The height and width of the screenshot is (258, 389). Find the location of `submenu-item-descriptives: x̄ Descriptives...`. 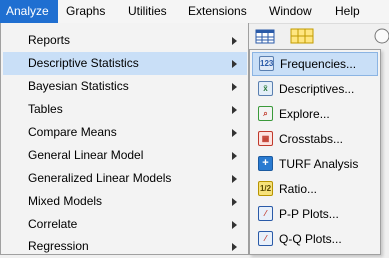

submenu-item-descriptives: x̄ Descriptives... is located at coordinates (315, 89).